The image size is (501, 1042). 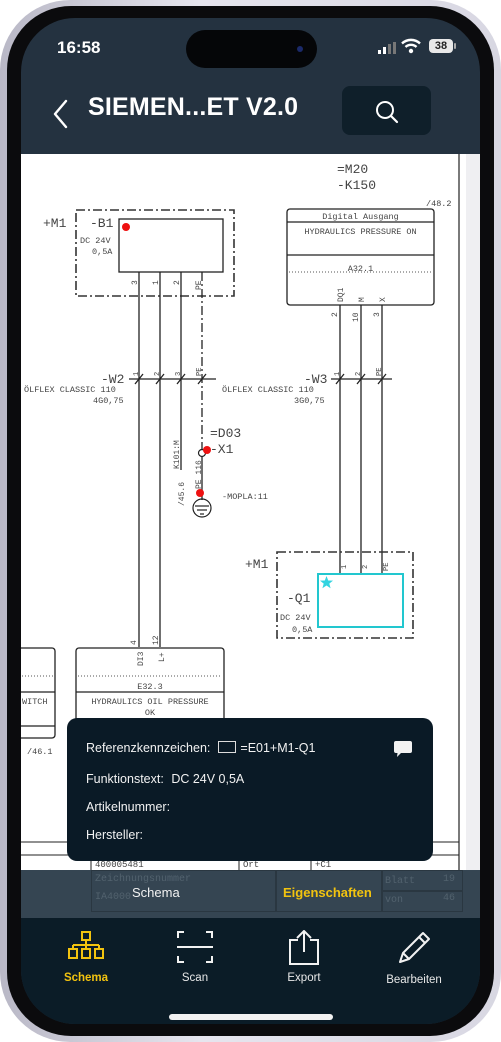 I want to click on w2-wires, so click(x=170, y=459).